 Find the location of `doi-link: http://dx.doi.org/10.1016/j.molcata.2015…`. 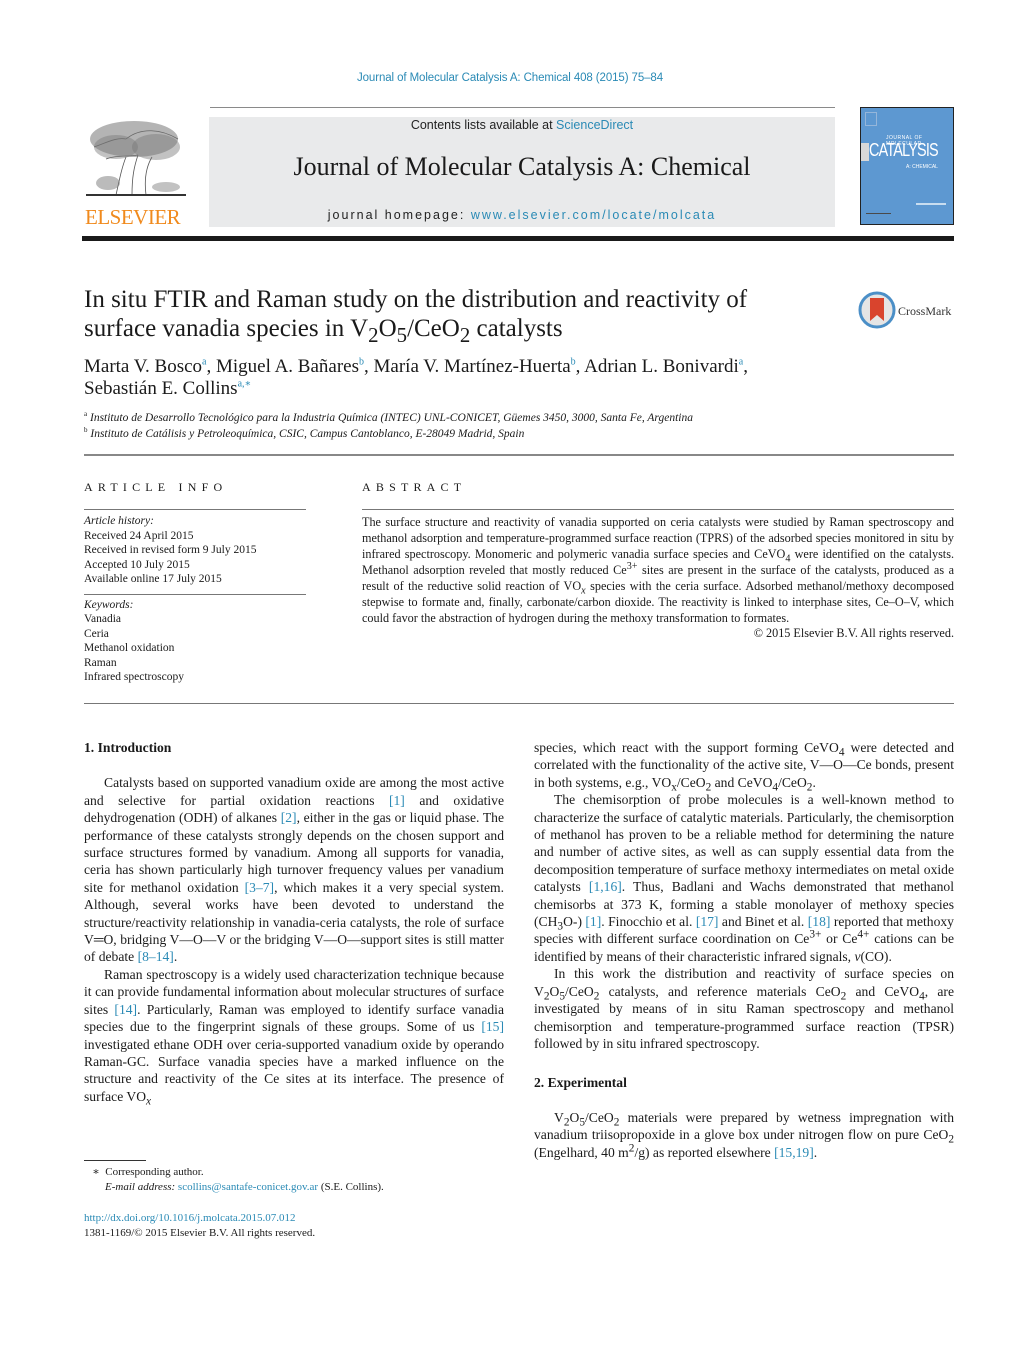

doi-link: http://dx.doi.org/10.1016/j.molcata.2015… is located at coordinates (190, 1218).